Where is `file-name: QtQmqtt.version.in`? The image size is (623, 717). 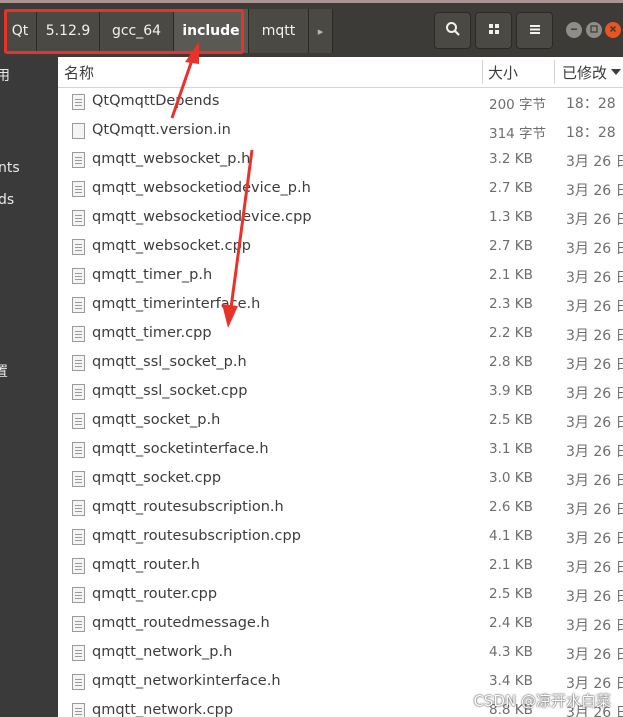
file-name: QtQmqtt.version.in is located at coordinates (161, 130).